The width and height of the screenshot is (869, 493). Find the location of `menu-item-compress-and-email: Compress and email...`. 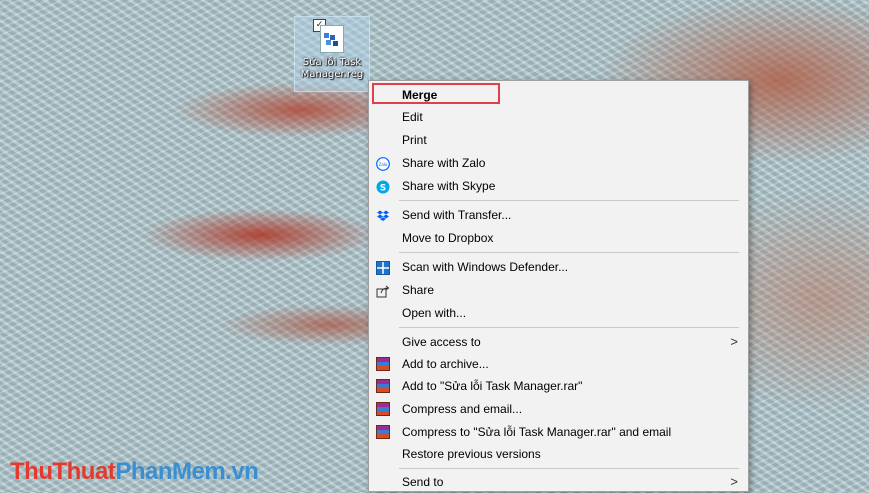

menu-item-compress-and-email: Compress and email... is located at coordinates (558, 409).